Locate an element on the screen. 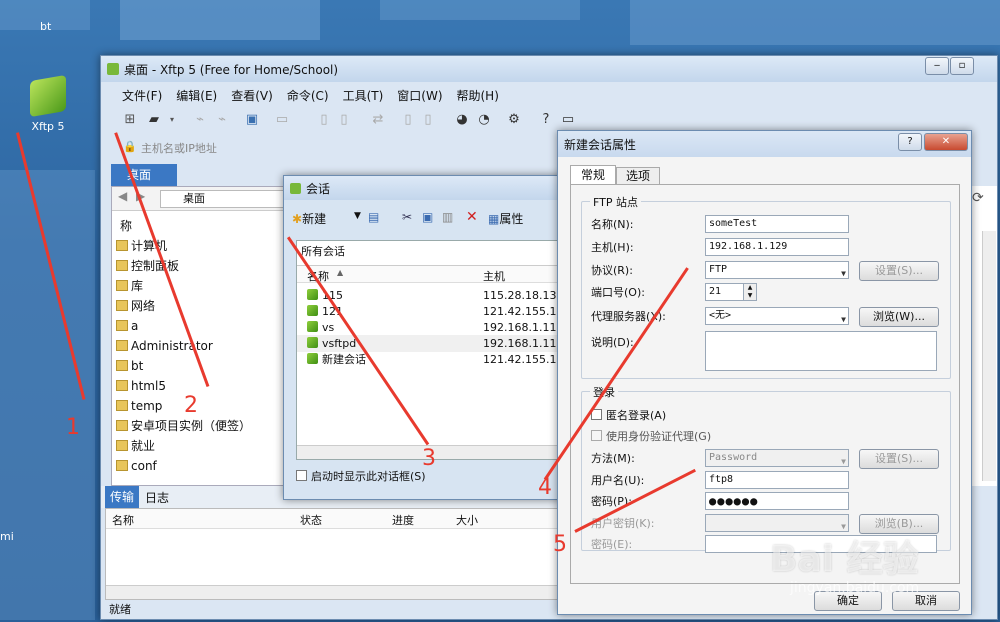 The width and height of the screenshot is (1000, 622). disconnect-icon: ⌁ is located at coordinates (222, 120).